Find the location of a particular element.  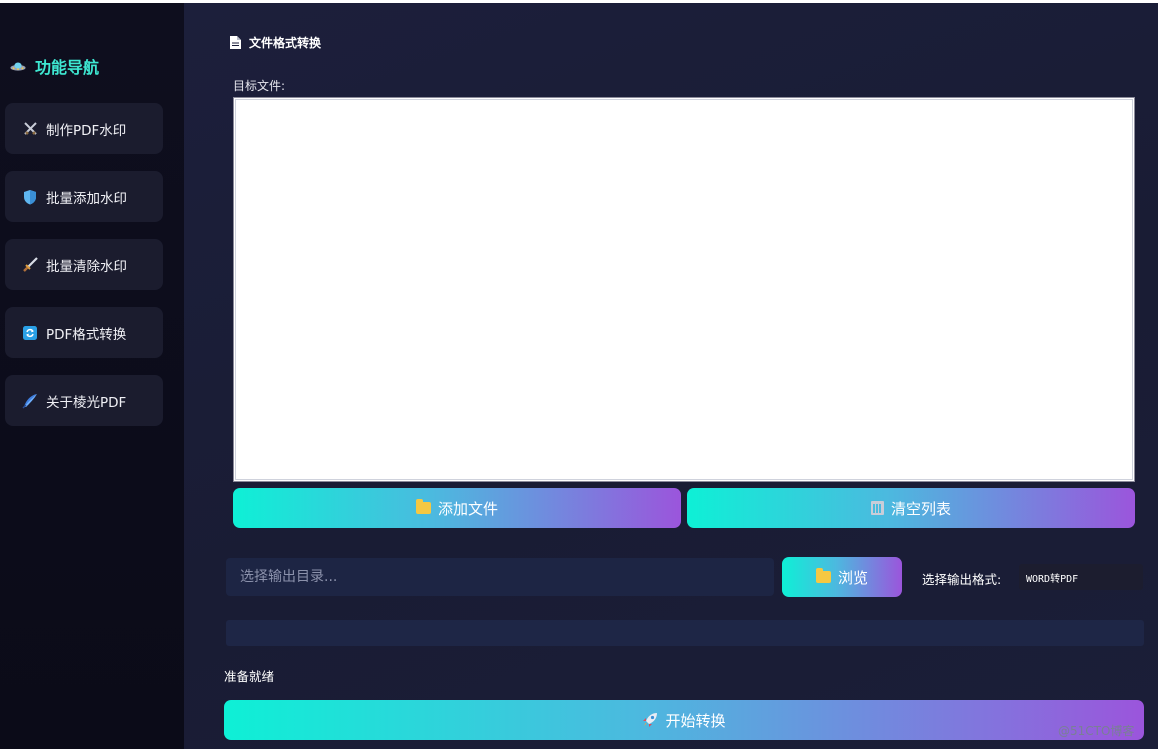

refresh-icon is located at coordinates (30, 333).